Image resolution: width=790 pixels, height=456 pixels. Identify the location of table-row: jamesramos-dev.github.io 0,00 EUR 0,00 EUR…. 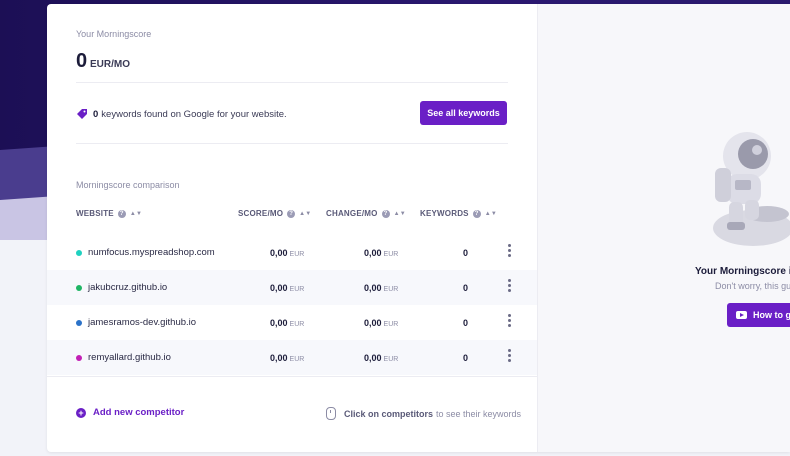
(292, 322).